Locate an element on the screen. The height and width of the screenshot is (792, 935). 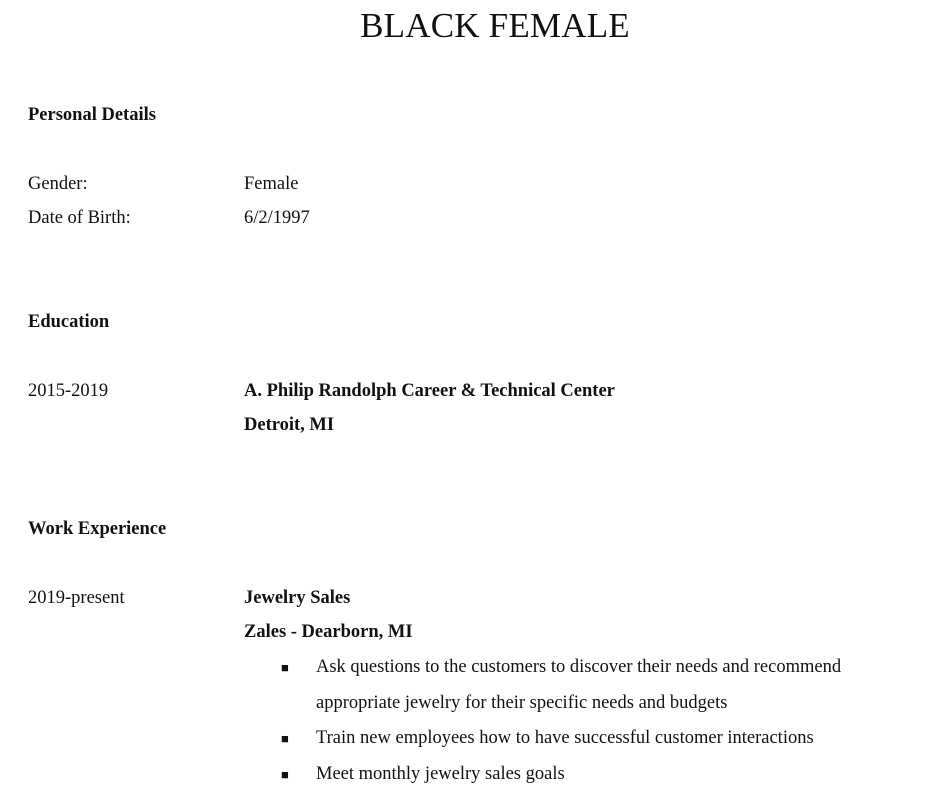
education-period: 2015-2019 is located at coordinates (68, 391).